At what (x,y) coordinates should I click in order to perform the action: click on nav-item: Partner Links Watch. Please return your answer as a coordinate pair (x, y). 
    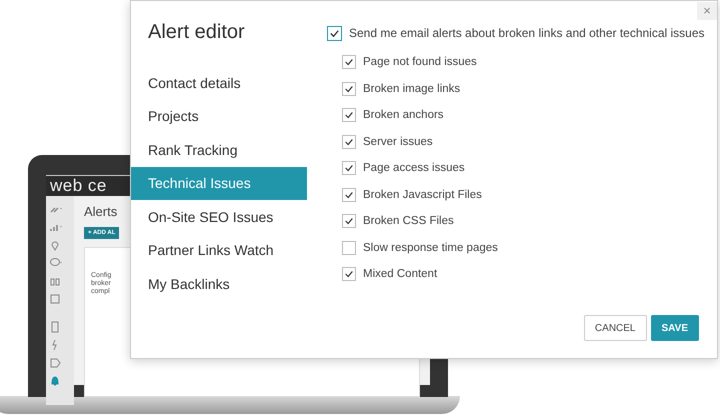
    Looking at the image, I should click on (219, 250).